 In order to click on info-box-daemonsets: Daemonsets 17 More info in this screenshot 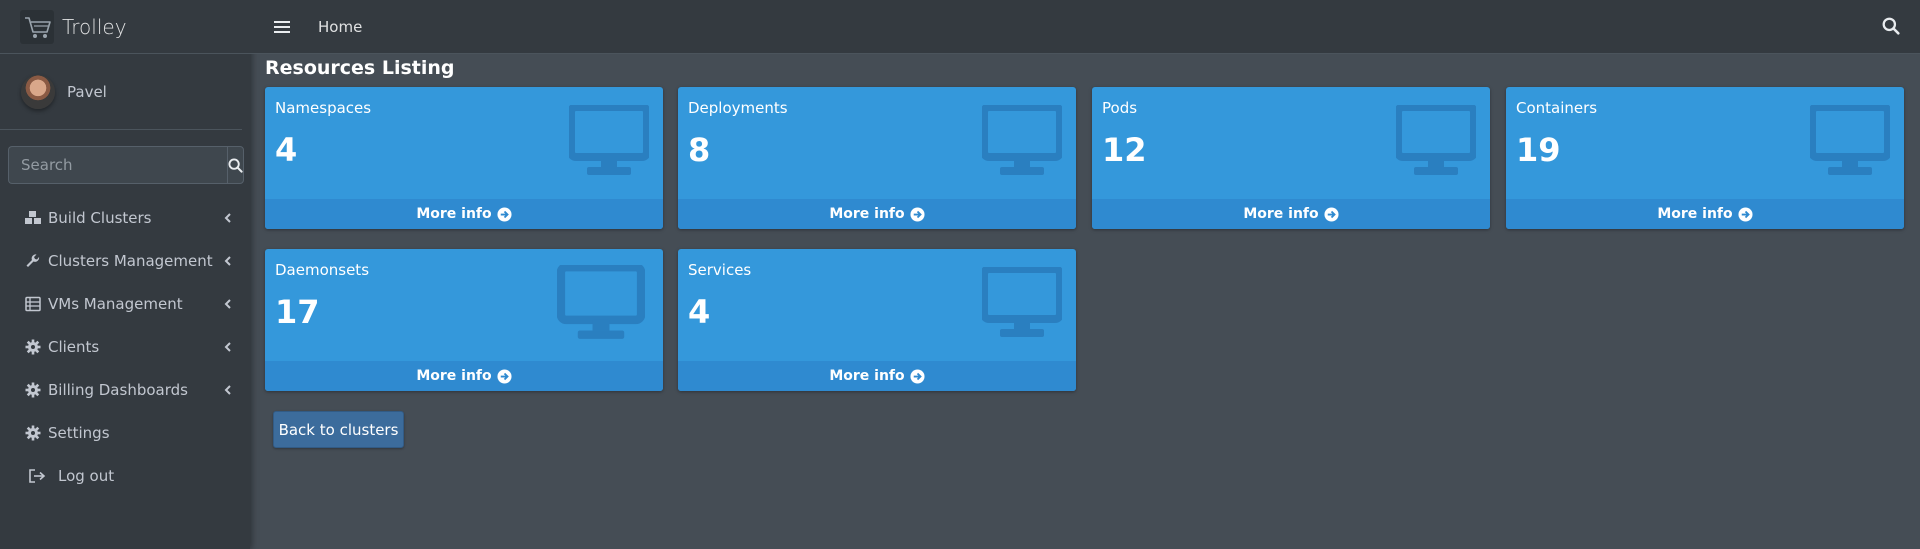, I will do `click(464, 320)`.